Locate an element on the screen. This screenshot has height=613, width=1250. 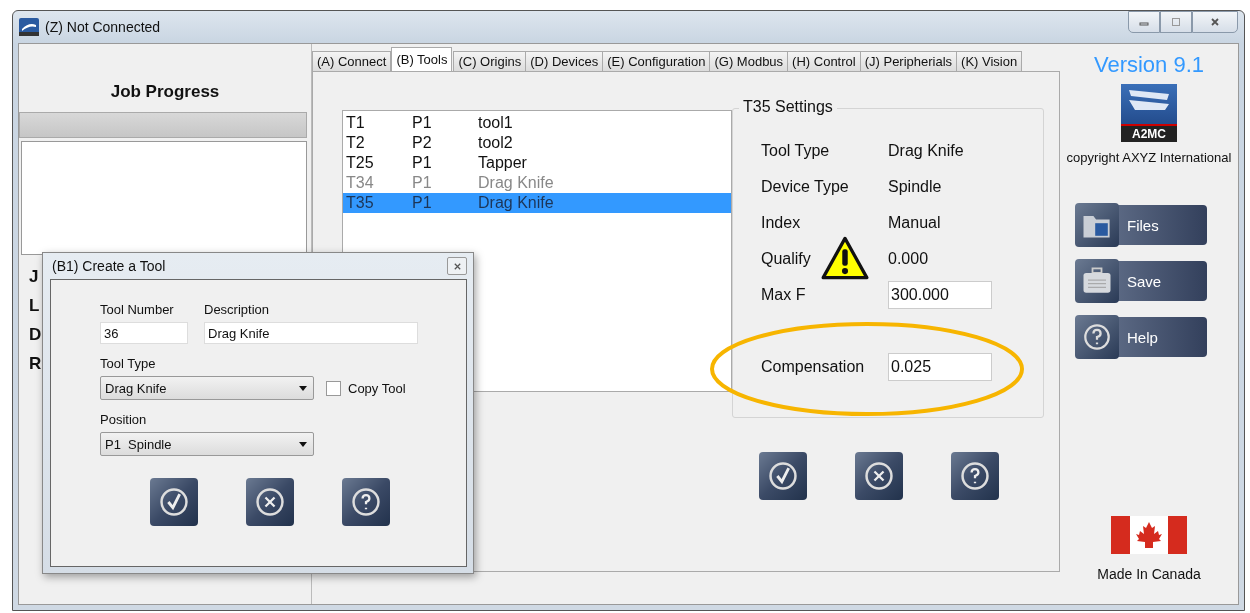
tab: (B) Tools is located at coordinates (422, 59).